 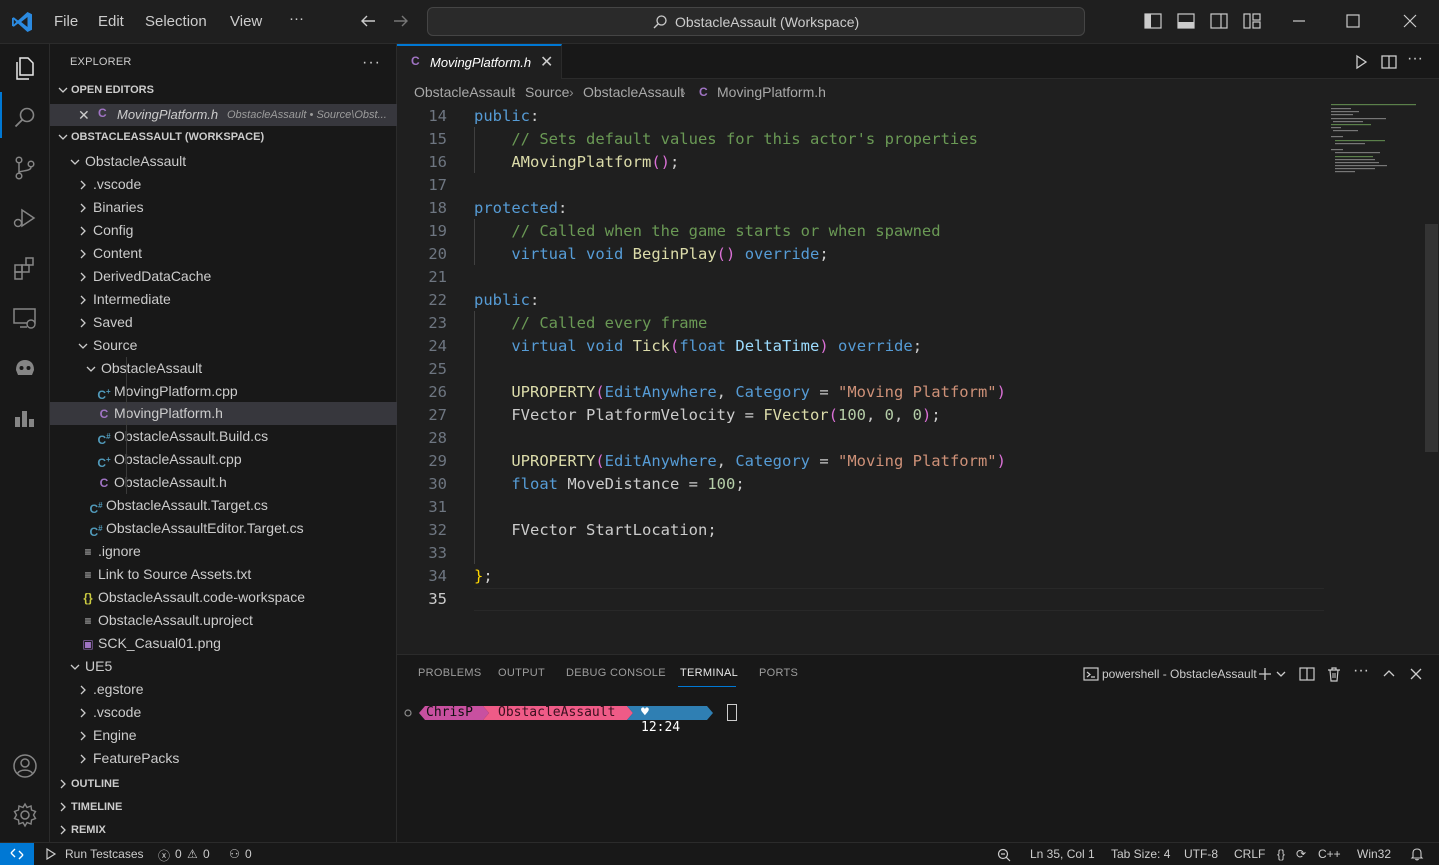 What do you see at coordinates (1329, 854) in the screenshot?
I see `language-mode: C++` at bounding box center [1329, 854].